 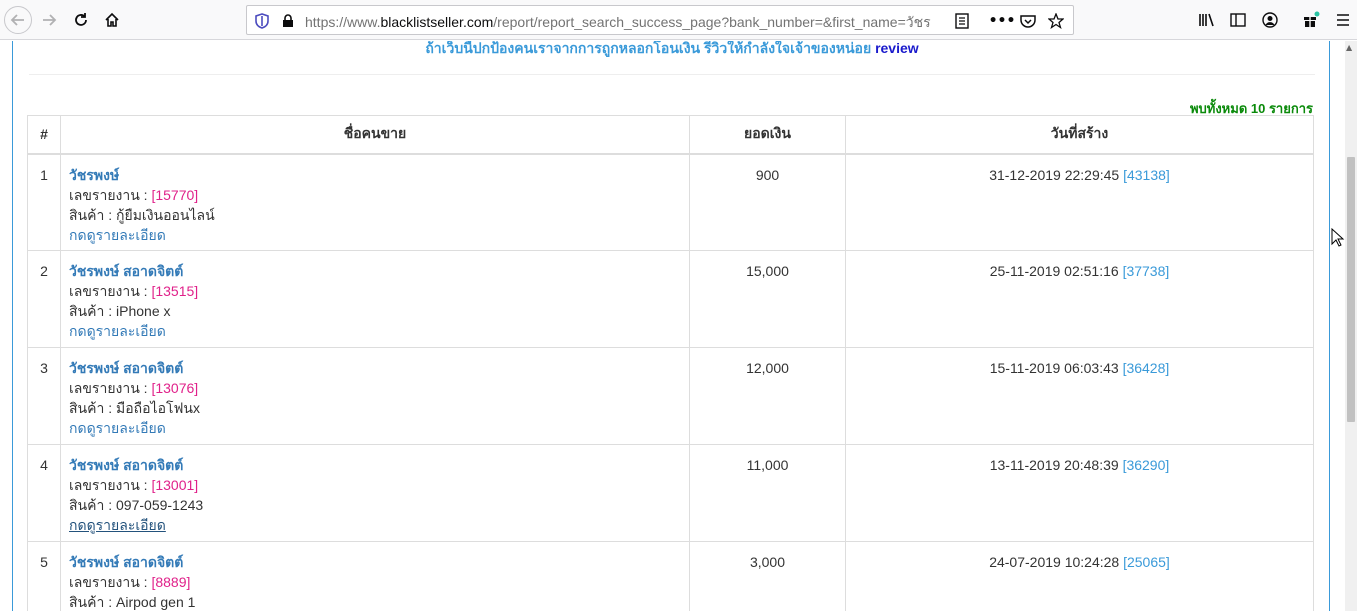 I want to click on report-line: เลขรายงาน : [13515], so click(x=134, y=291).